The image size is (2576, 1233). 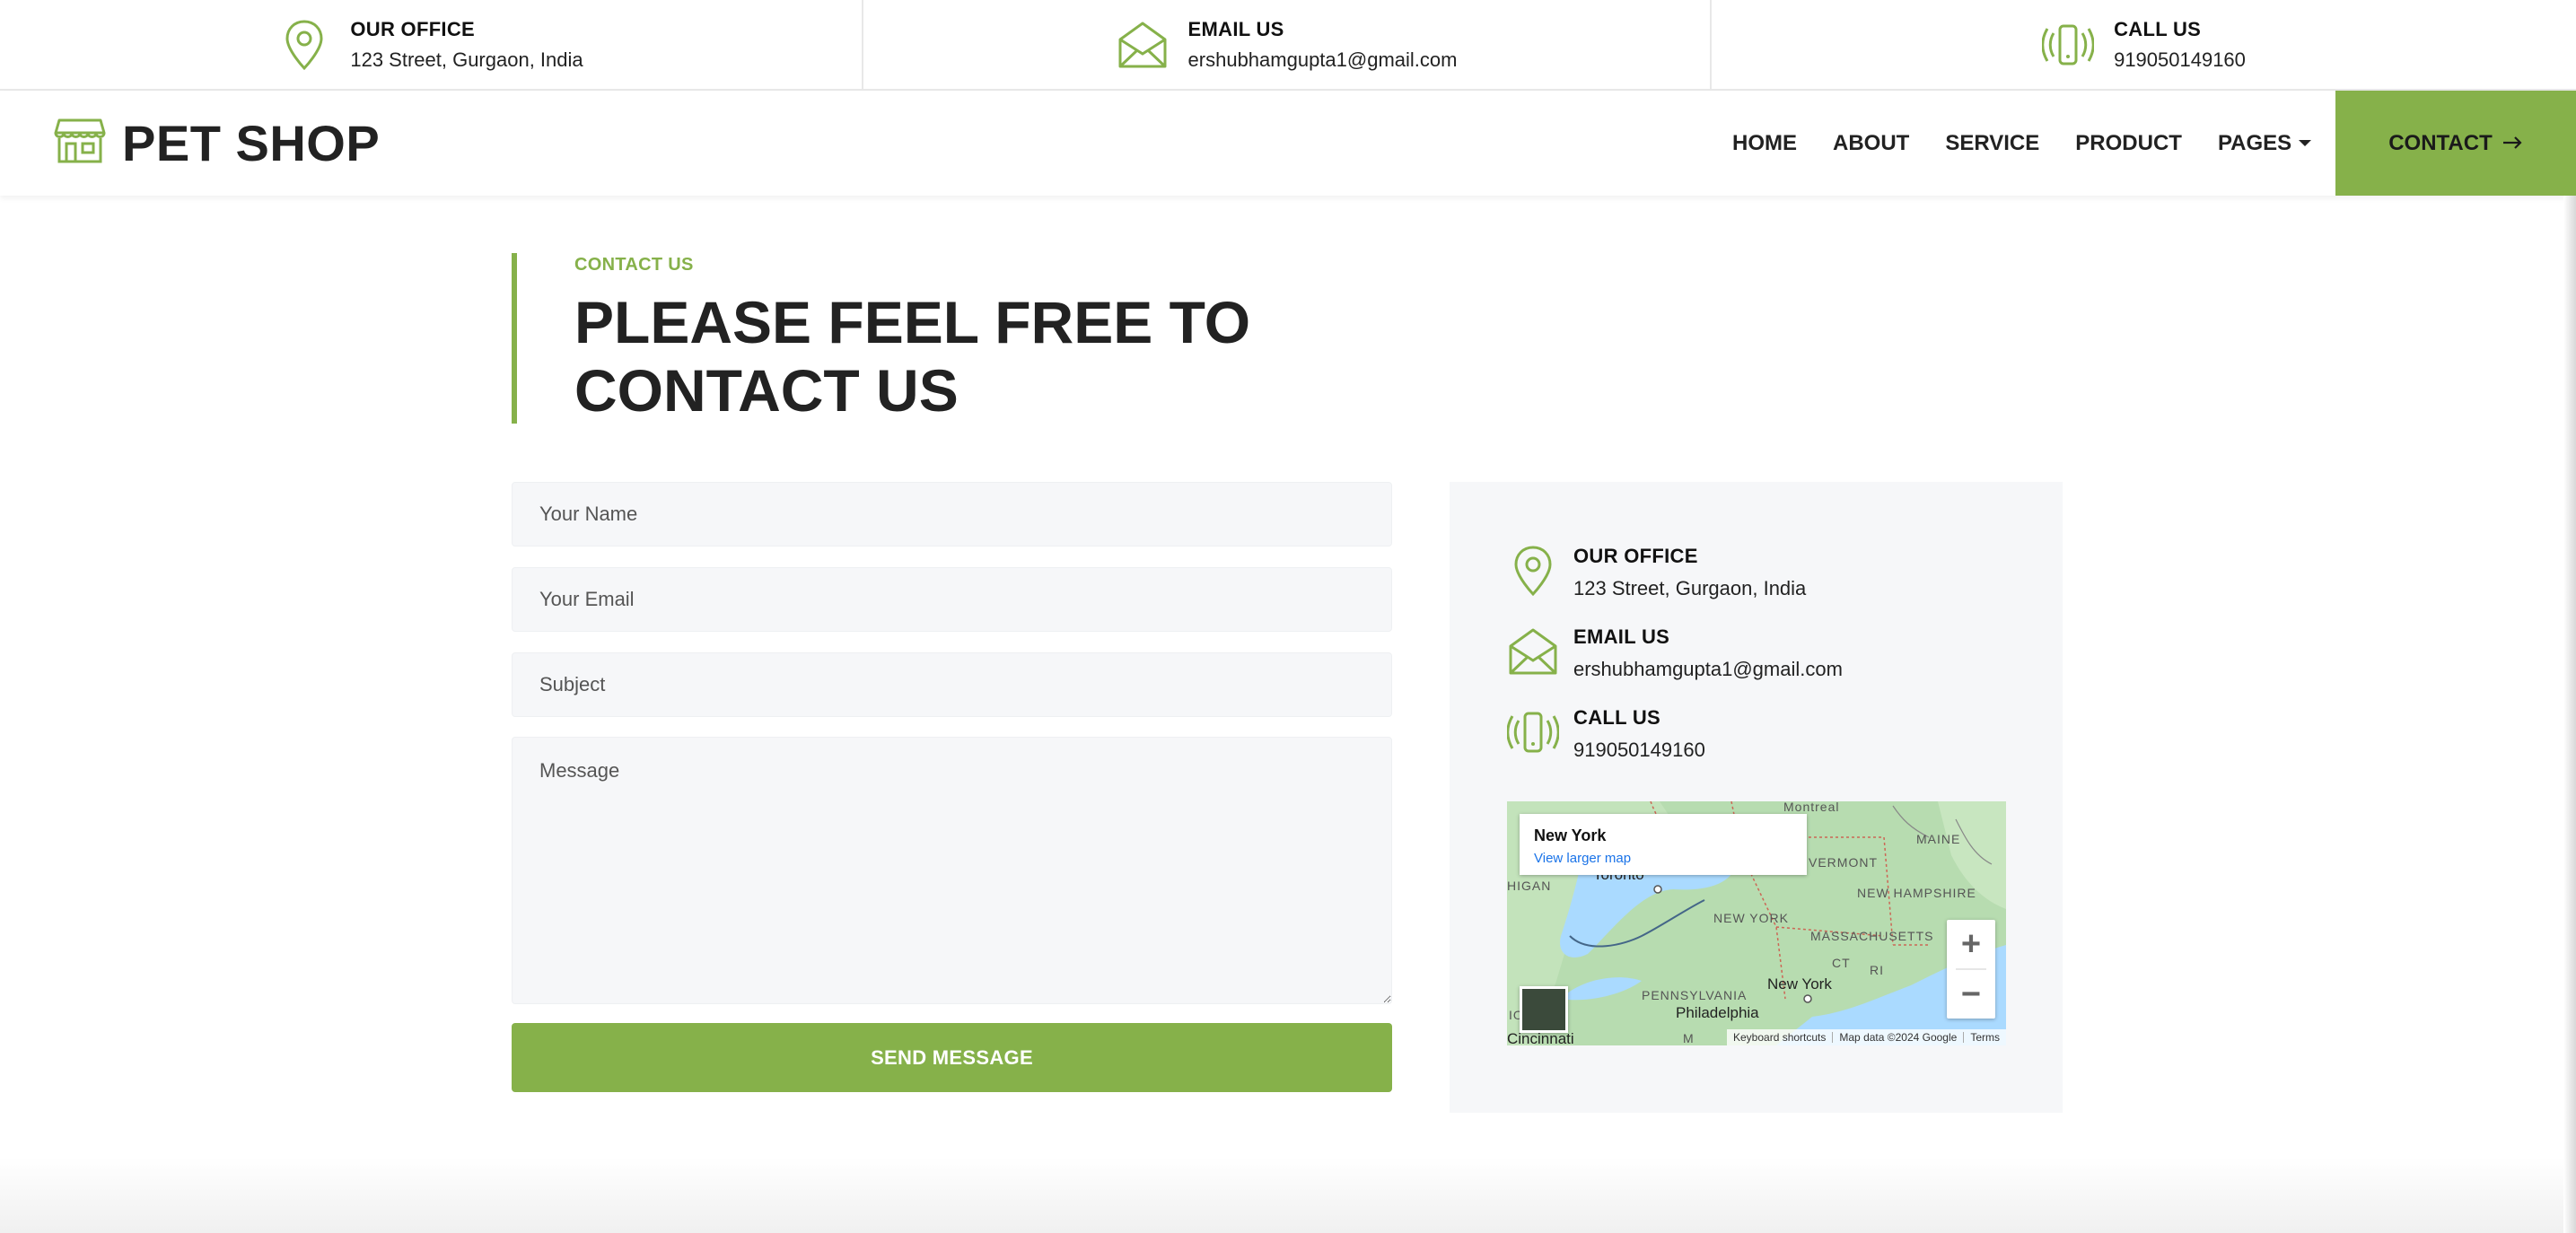 What do you see at coordinates (915, 356) in the screenshot?
I see `section-headline: PLEASE FEEL FREE TO CONTACT US` at bounding box center [915, 356].